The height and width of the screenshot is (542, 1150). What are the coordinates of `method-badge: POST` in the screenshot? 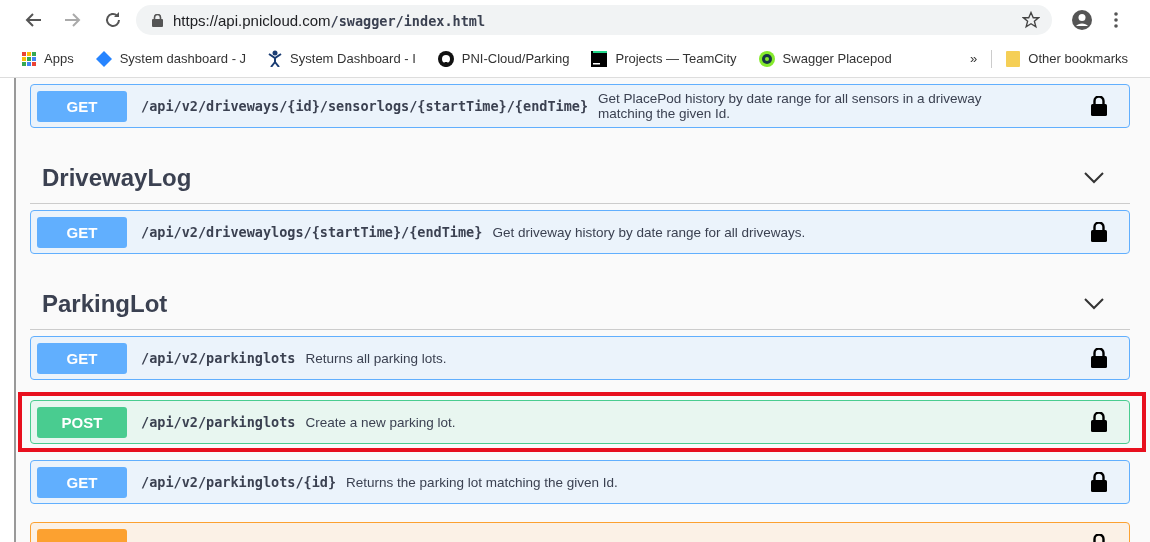 It's located at (82, 422).